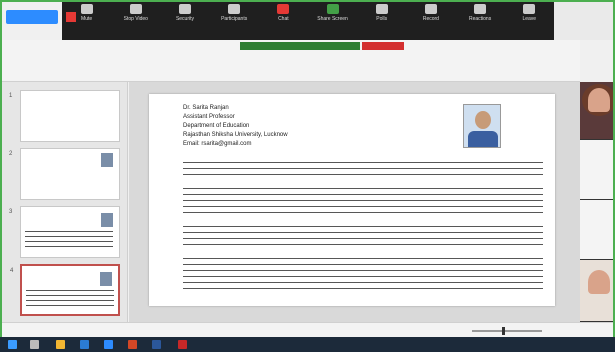  What do you see at coordinates (529, 9) in the screenshot?
I see `more-icon` at bounding box center [529, 9].